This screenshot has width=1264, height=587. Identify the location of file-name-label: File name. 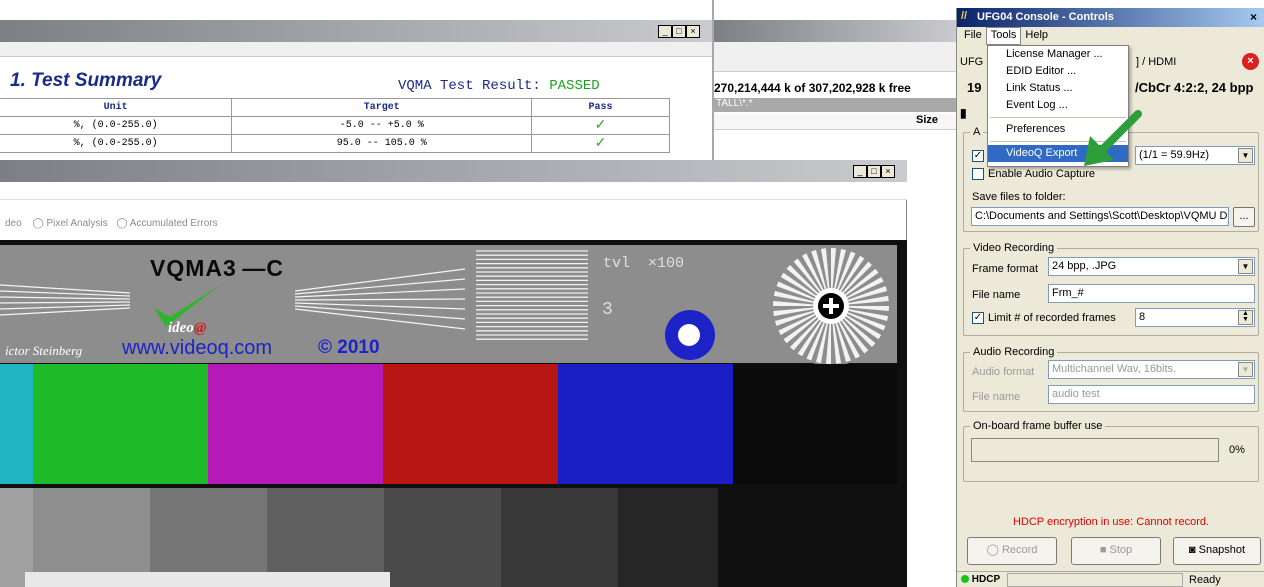
(996, 295).